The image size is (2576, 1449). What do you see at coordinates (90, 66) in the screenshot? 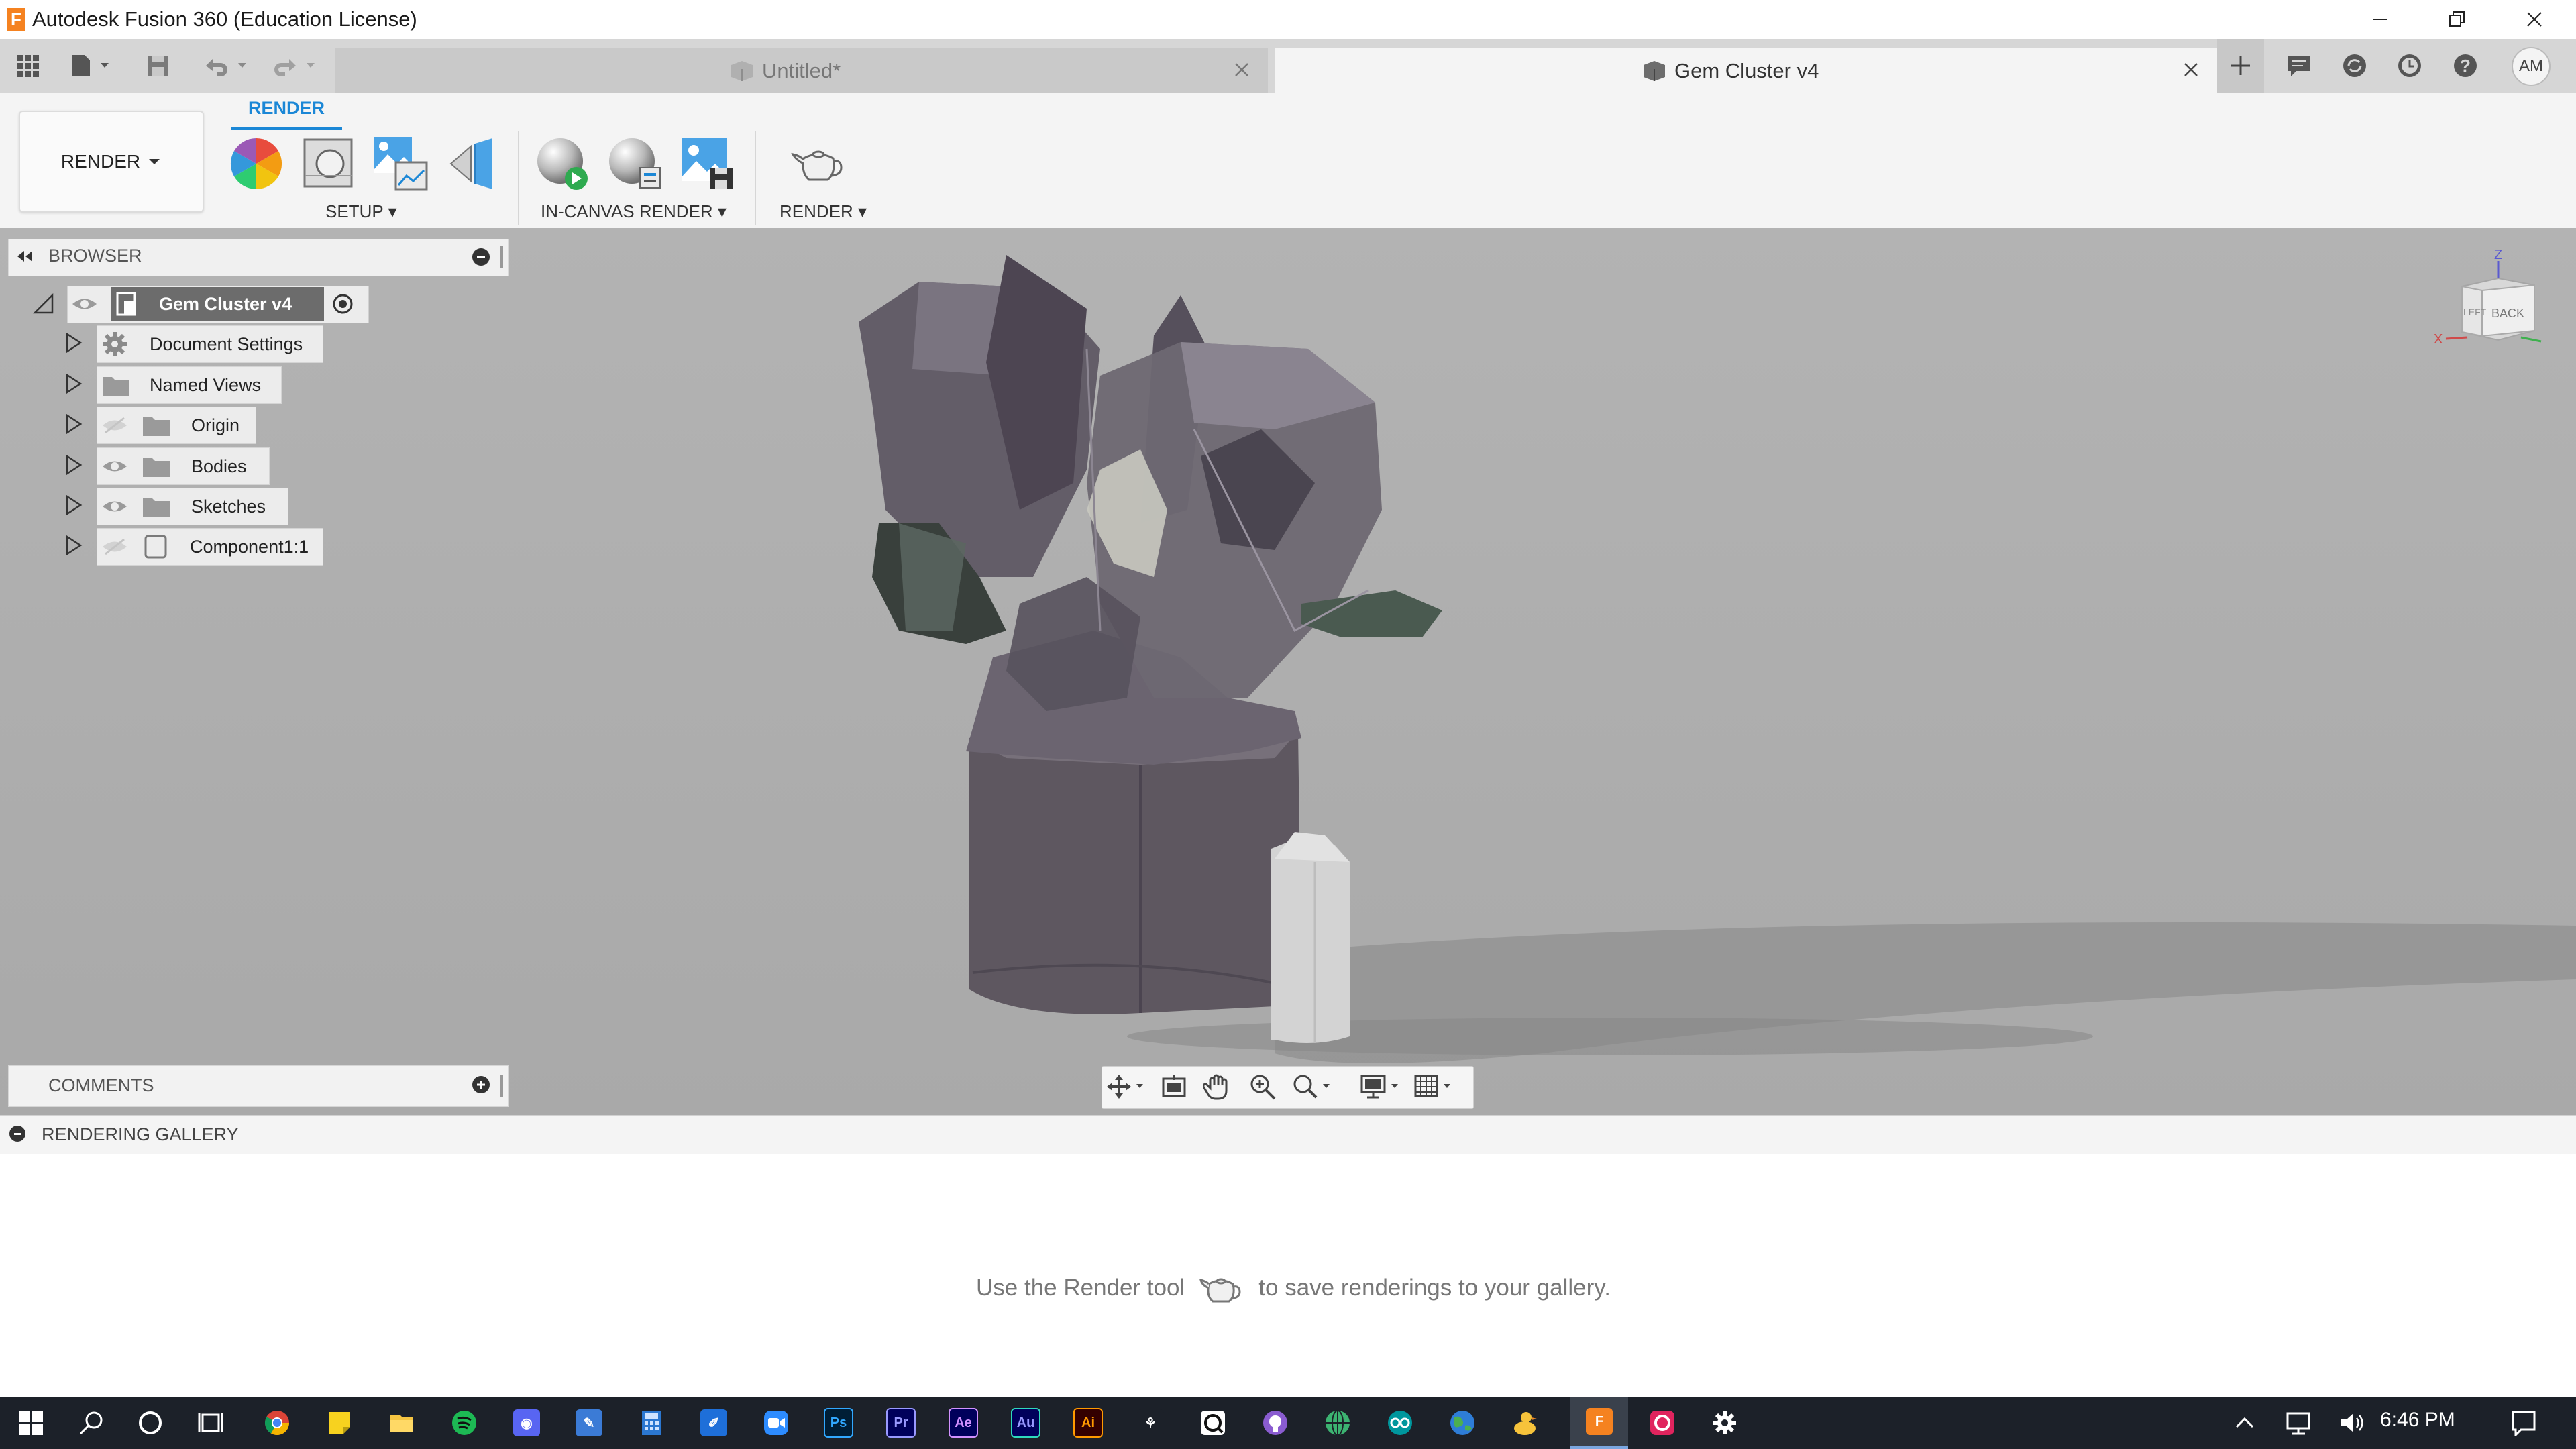
I see `file-menu-button` at bounding box center [90, 66].